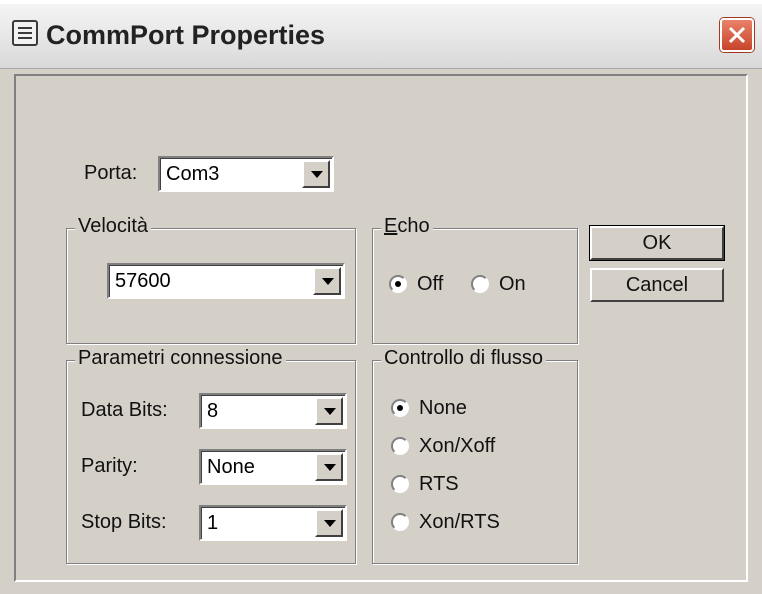 The image size is (762, 594). I want to click on parity-value: None, so click(231, 467).